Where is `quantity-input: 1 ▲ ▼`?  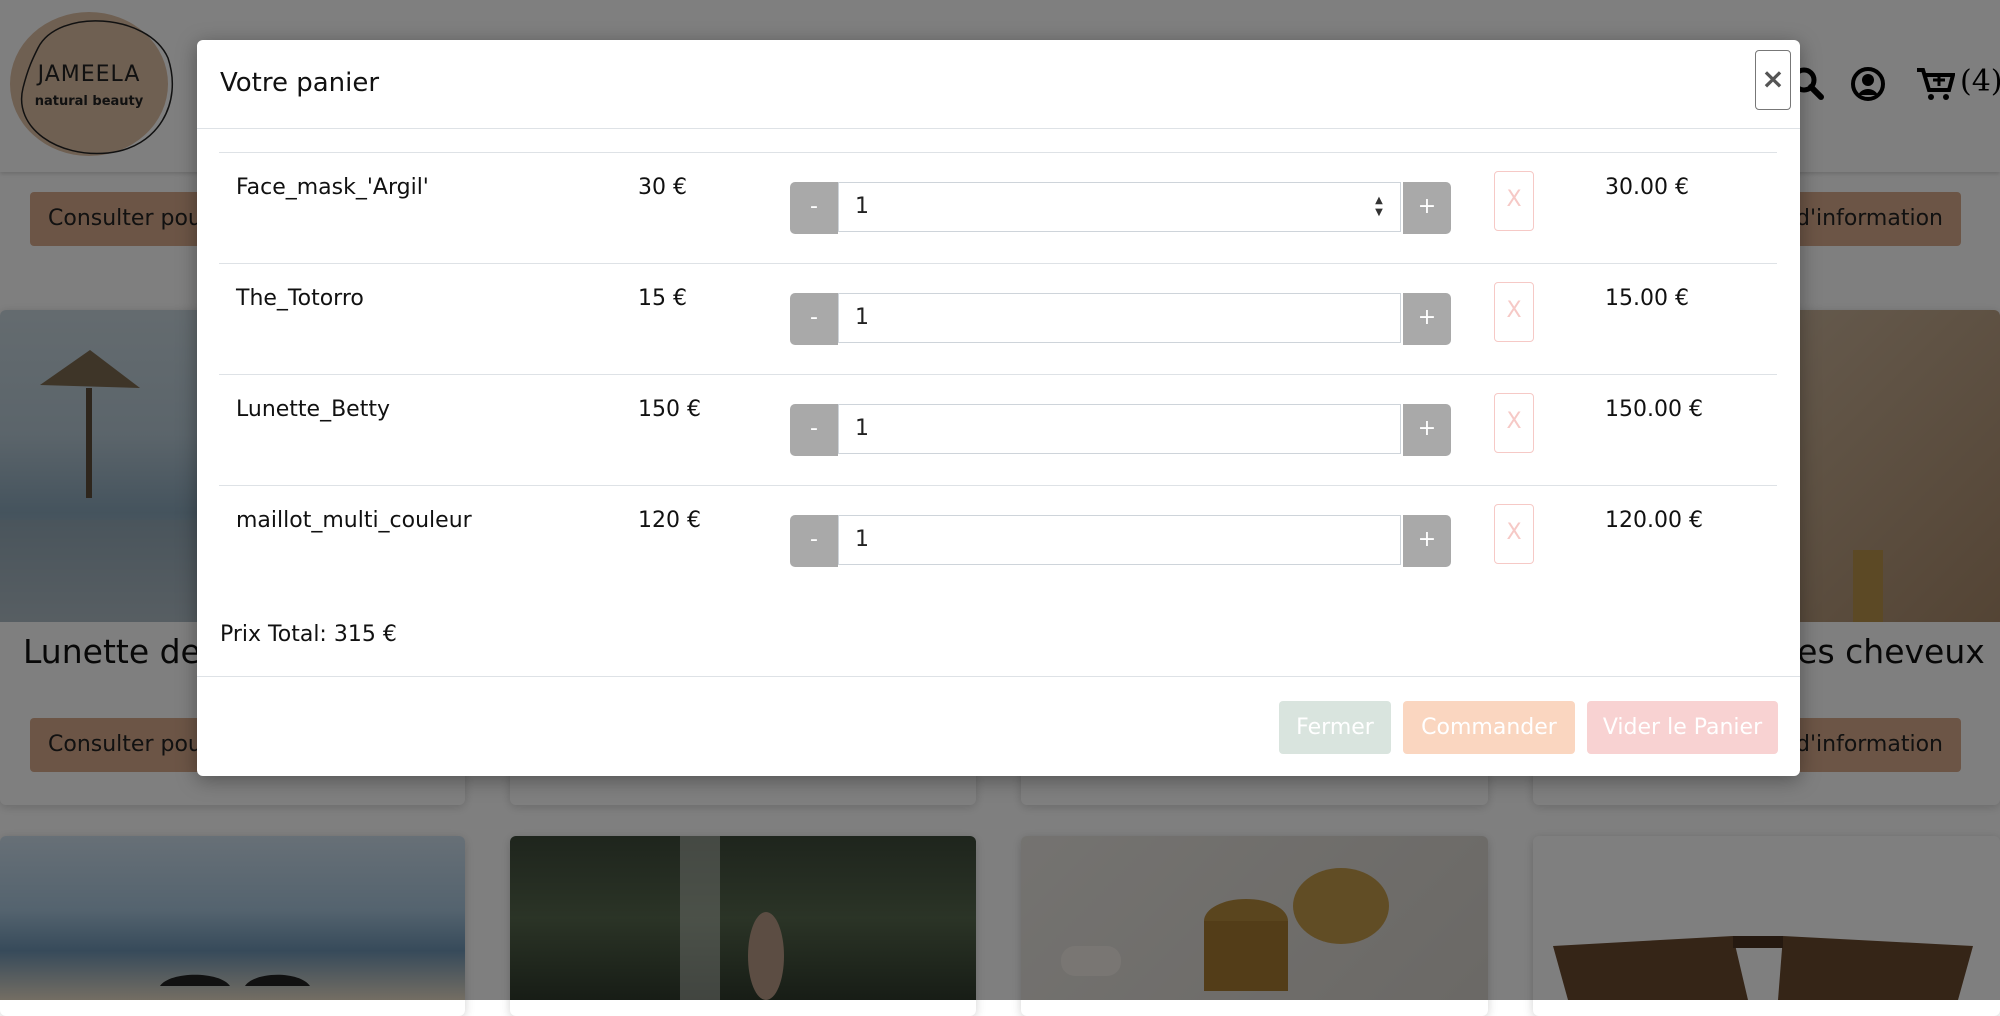
quantity-input: 1 ▲ ▼ is located at coordinates (1119, 207).